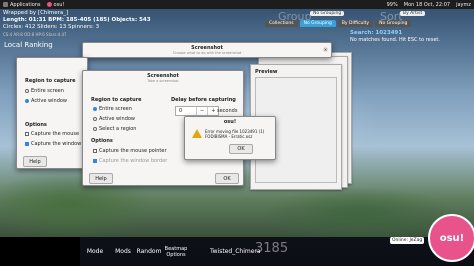 The width and height of the screenshot is (474, 266). What do you see at coordinates (36, 13) in the screenshot?
I see `song-title: Wrapped by [Chimera_]` at bounding box center [36, 13].